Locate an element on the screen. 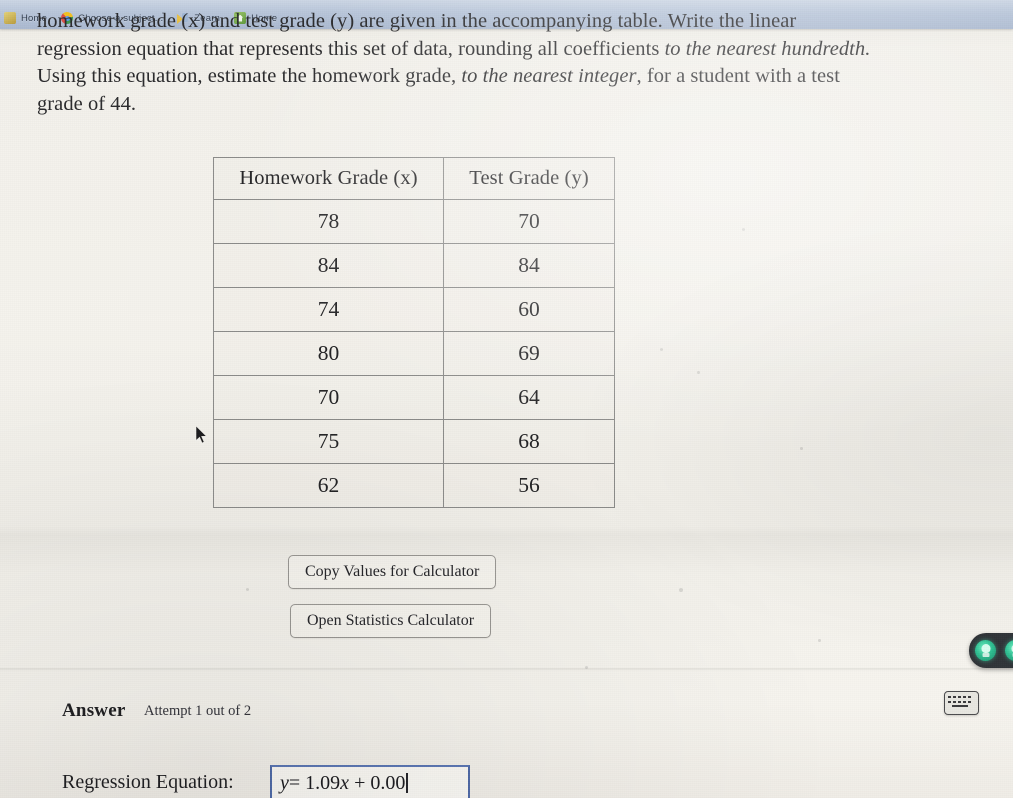 This screenshot has height=798, width=1013. copy-values-for-calculator-button: Copy Values for Calculator is located at coordinates (392, 572).